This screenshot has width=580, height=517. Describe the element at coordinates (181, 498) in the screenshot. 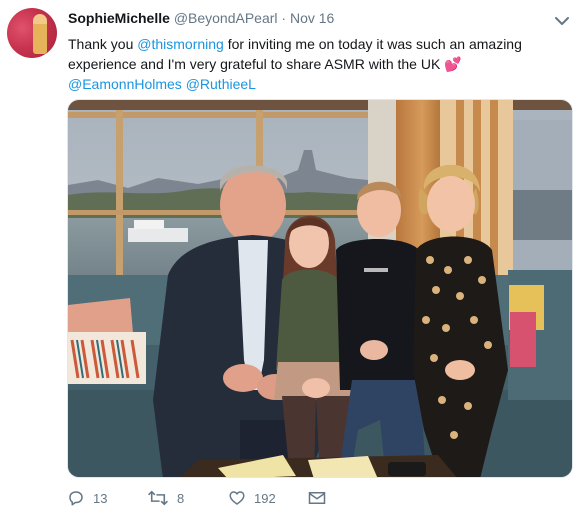

I see `retweet-count: 8` at that location.